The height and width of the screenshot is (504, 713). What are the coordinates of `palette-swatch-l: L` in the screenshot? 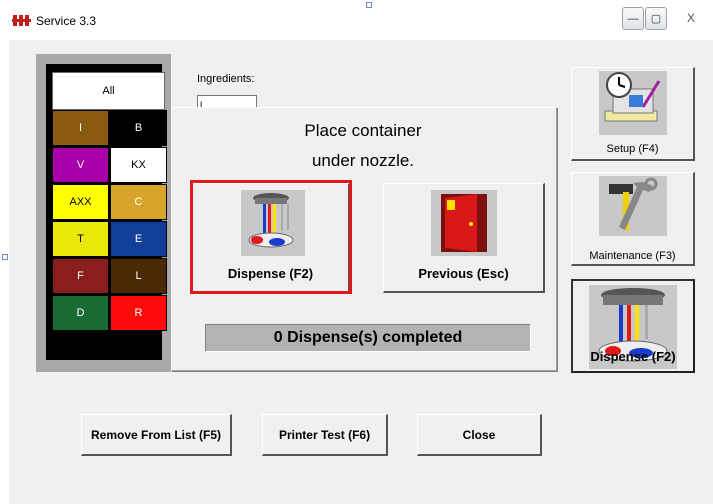 It's located at (138, 276).